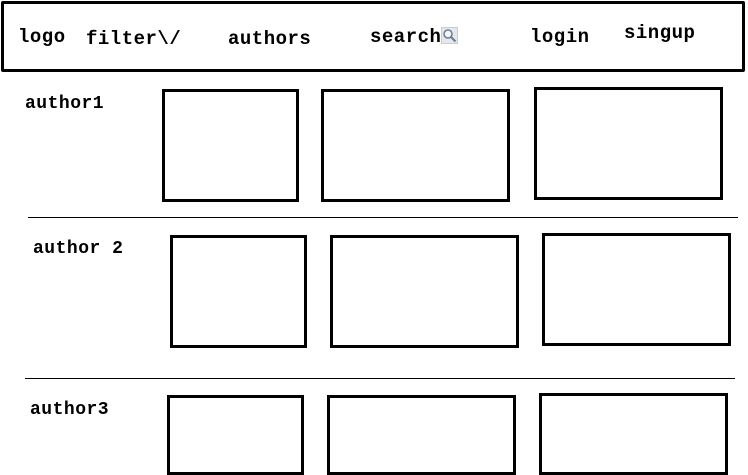 This screenshot has height=475, width=748. What do you see at coordinates (450, 35) in the screenshot?
I see `search-icon` at bounding box center [450, 35].